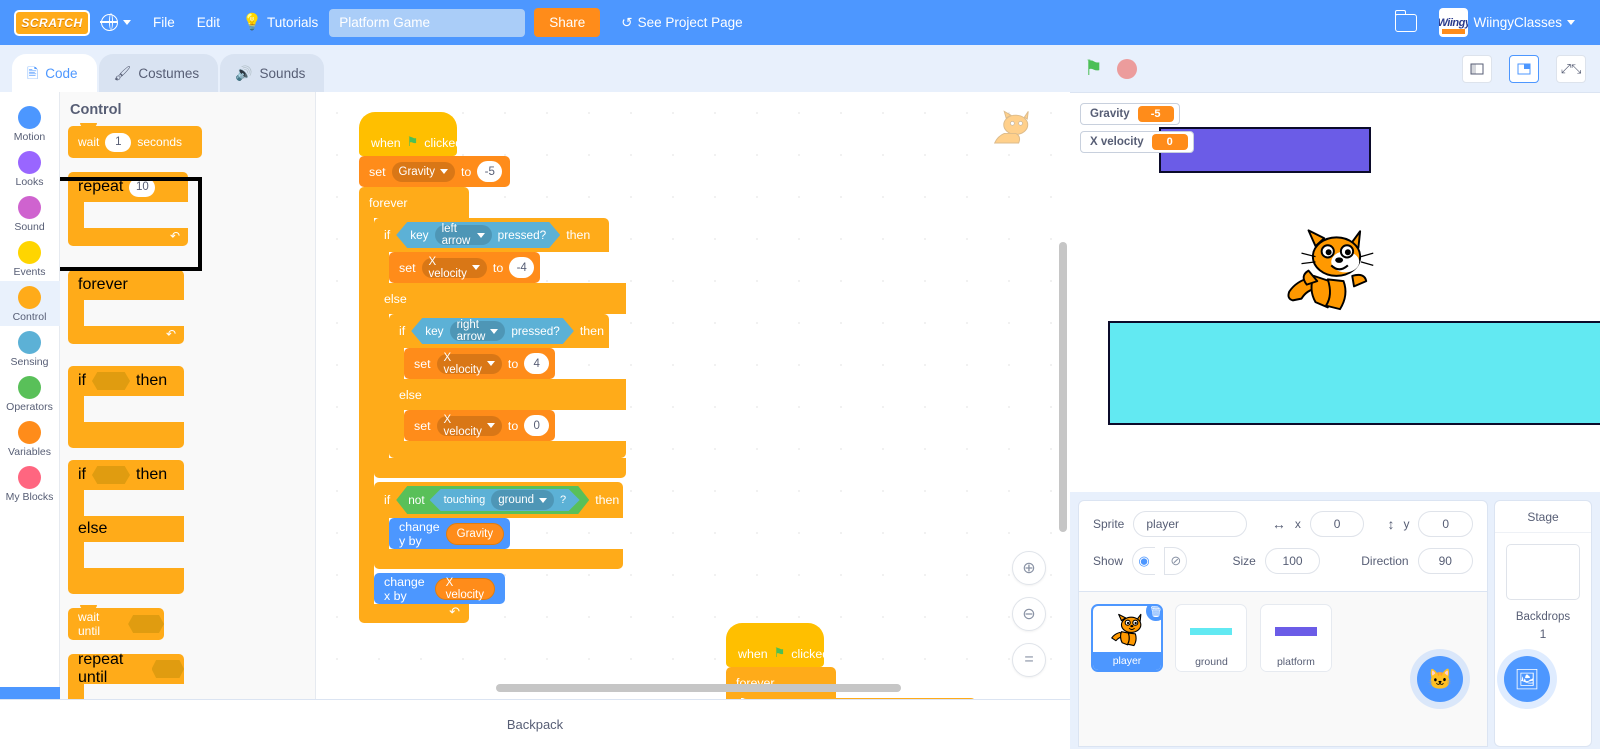 The width and height of the screenshot is (1600, 749). I want to click on touching-target-dropdown: ground, so click(522, 500).